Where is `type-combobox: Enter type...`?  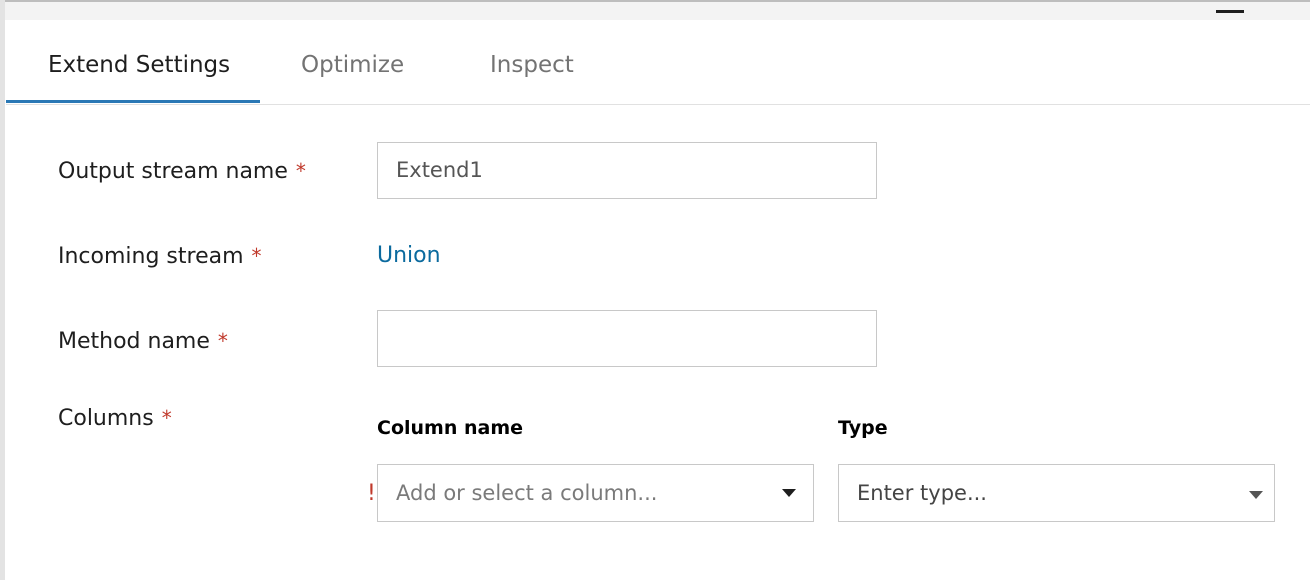 type-combobox: Enter type... is located at coordinates (1056, 493).